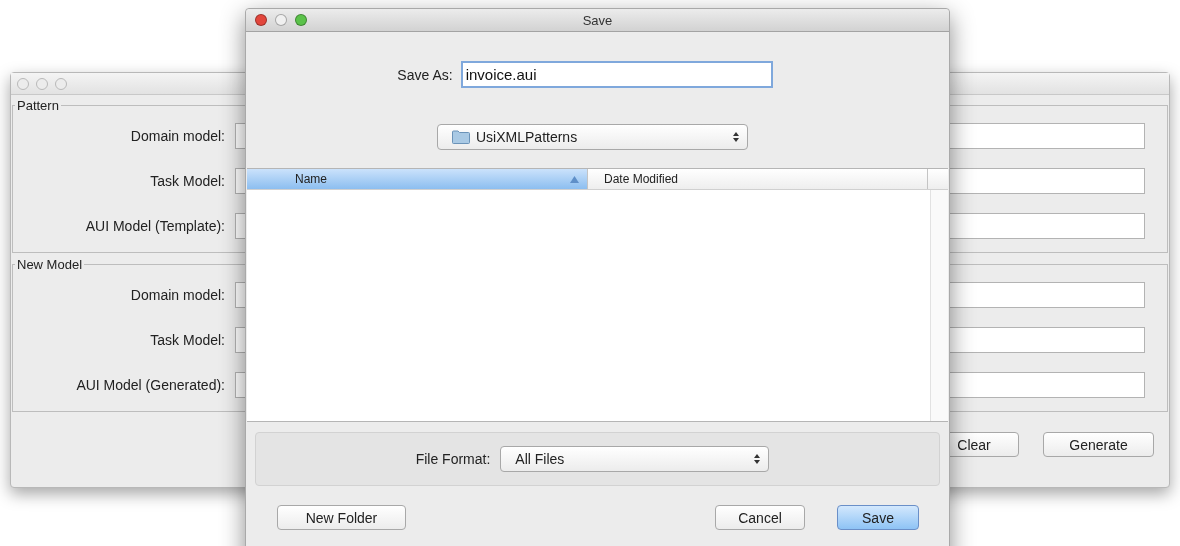  Describe the element at coordinates (574, 179) in the screenshot. I see `sort-arrow-icon` at that location.